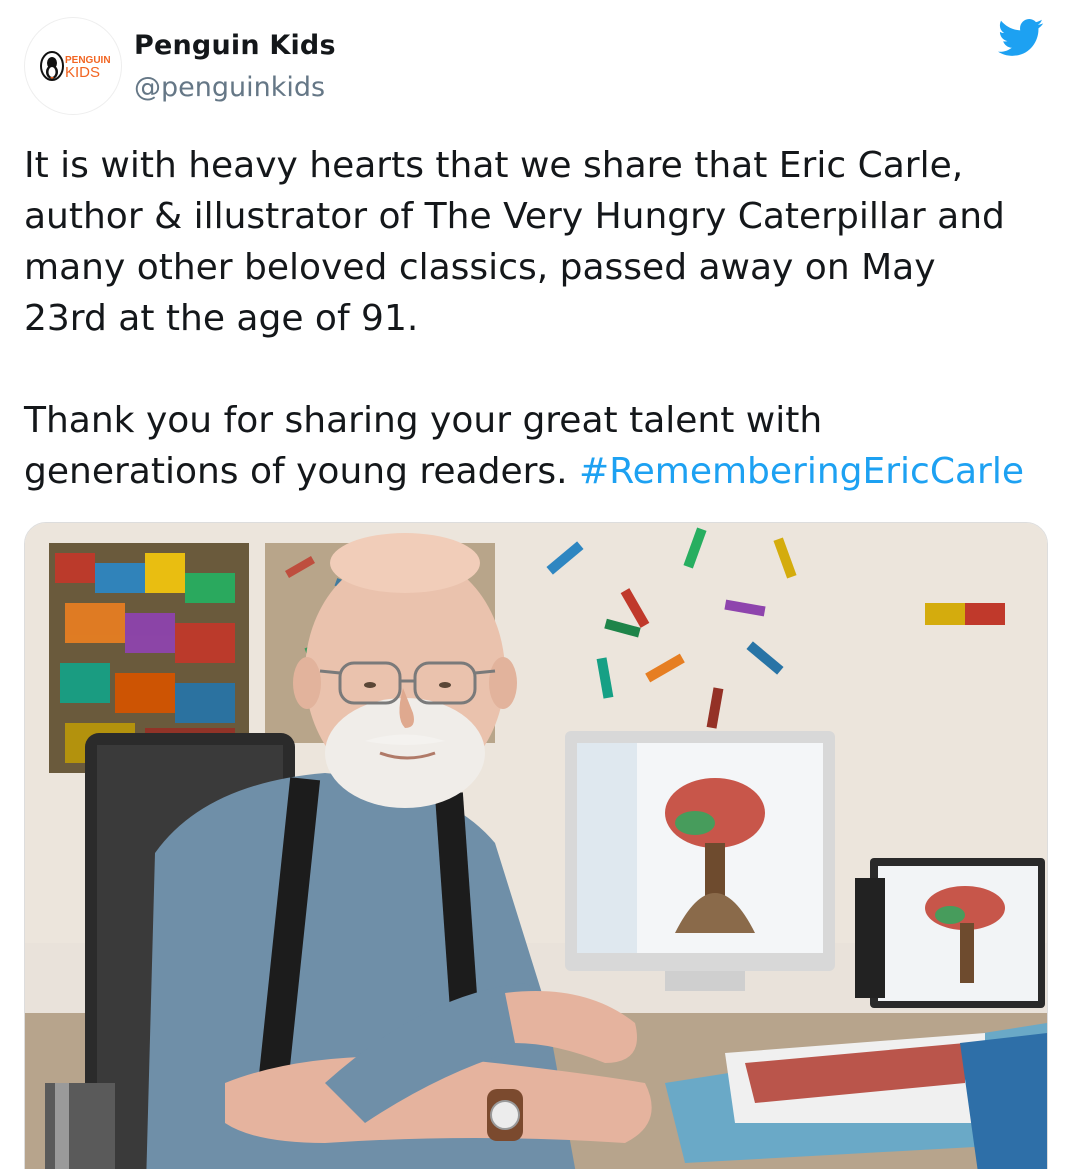  I want to click on penguin-logo-icon: PENGUIN KIDS, so click(73, 66).